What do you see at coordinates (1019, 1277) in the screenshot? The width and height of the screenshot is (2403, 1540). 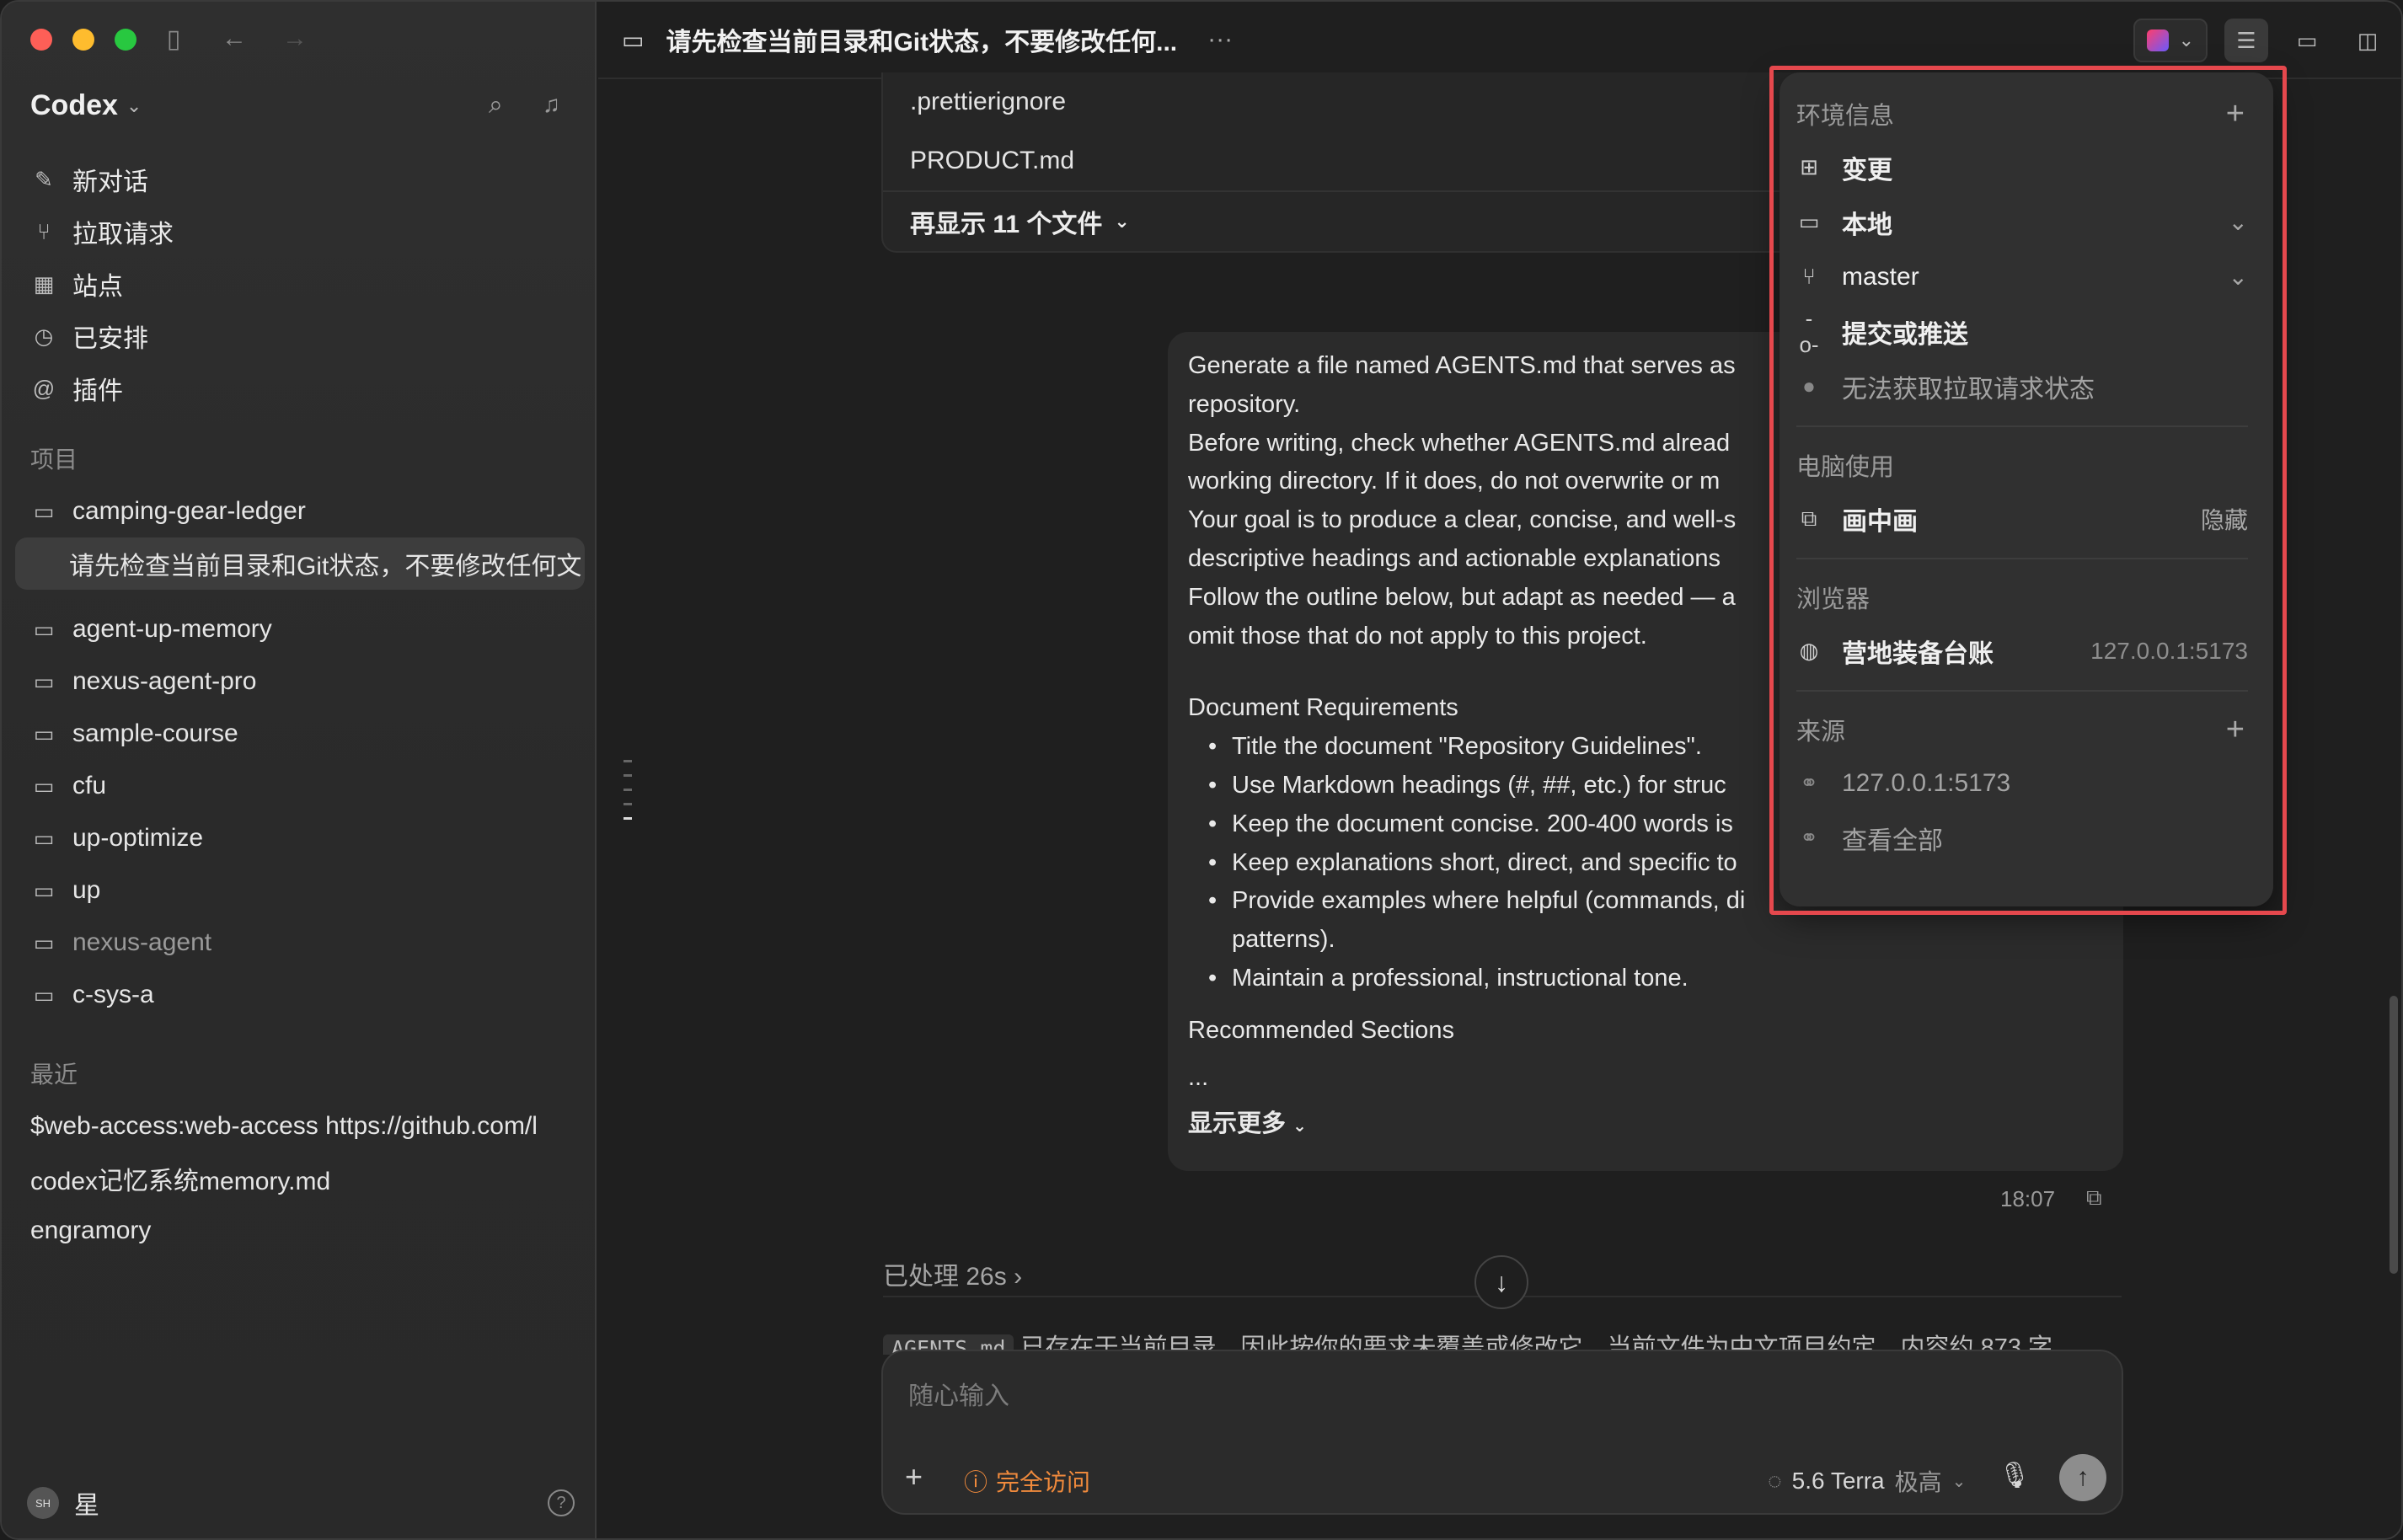 I see `chevron-right-icon: ›` at bounding box center [1019, 1277].